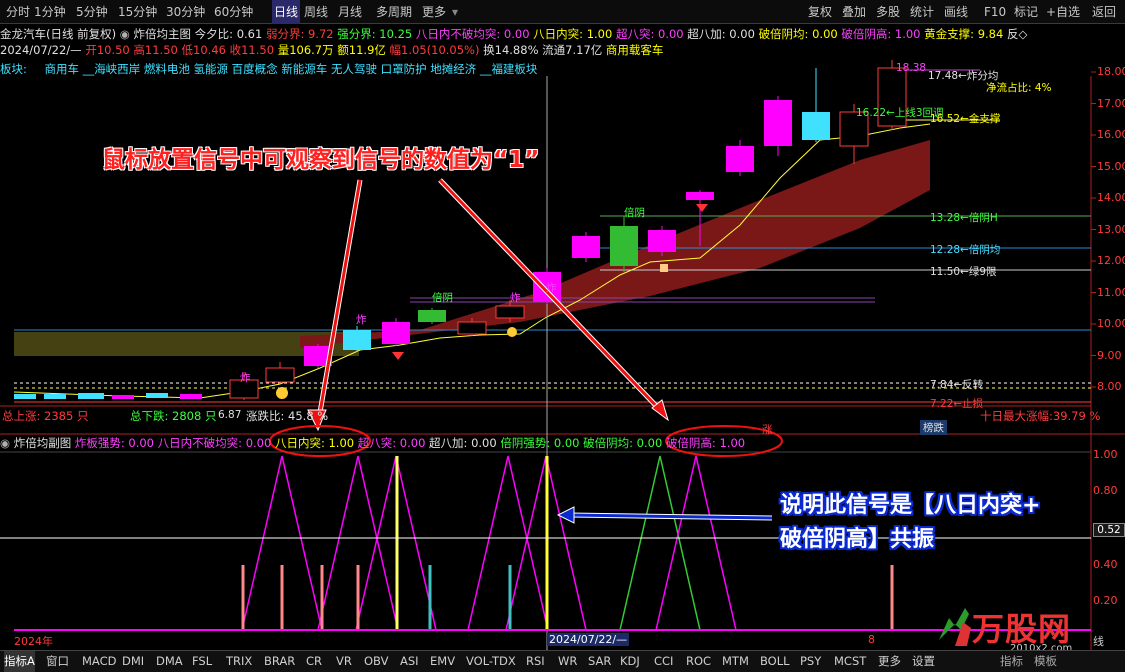 The image size is (1125, 672). What do you see at coordinates (567, 661) in the screenshot?
I see `indicator-tab: WR` at bounding box center [567, 661].